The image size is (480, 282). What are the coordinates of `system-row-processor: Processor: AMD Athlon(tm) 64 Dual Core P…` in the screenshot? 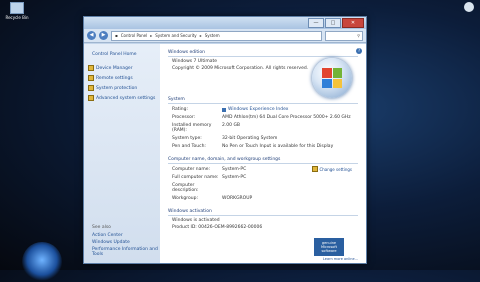 It's located at (265, 117).